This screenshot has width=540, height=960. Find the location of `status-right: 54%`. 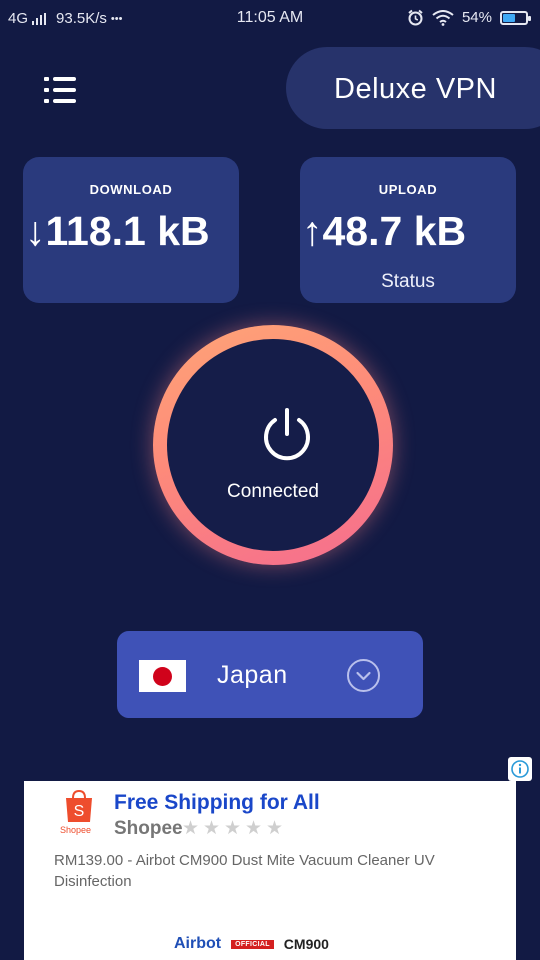

status-right: 54% is located at coordinates (469, 17).